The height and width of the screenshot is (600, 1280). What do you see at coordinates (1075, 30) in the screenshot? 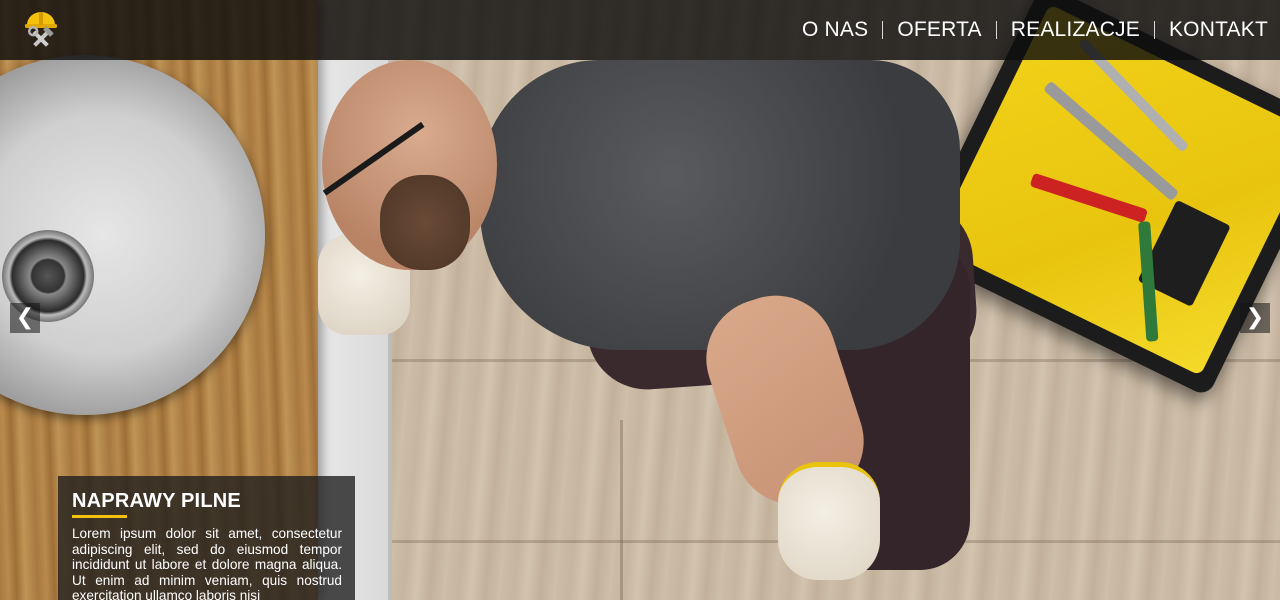
I see `nav-item-realizacje: REALIZACJE` at bounding box center [1075, 30].